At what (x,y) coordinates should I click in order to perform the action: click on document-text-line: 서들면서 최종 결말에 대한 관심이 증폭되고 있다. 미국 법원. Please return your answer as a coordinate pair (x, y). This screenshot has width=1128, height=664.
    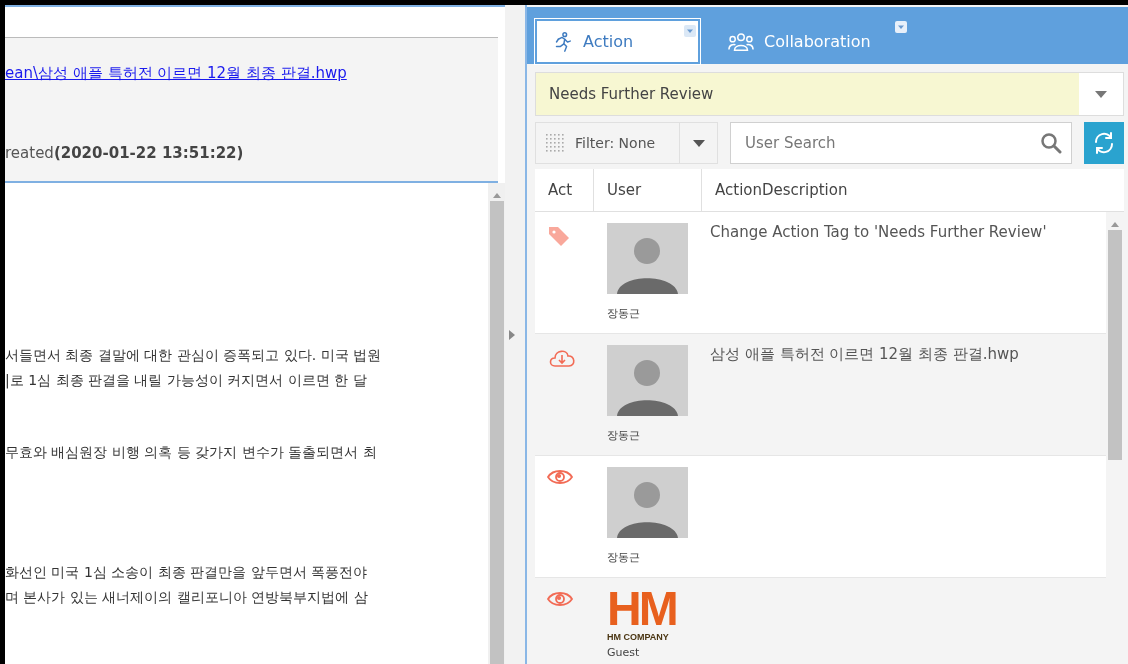
    Looking at the image, I should click on (194, 355).